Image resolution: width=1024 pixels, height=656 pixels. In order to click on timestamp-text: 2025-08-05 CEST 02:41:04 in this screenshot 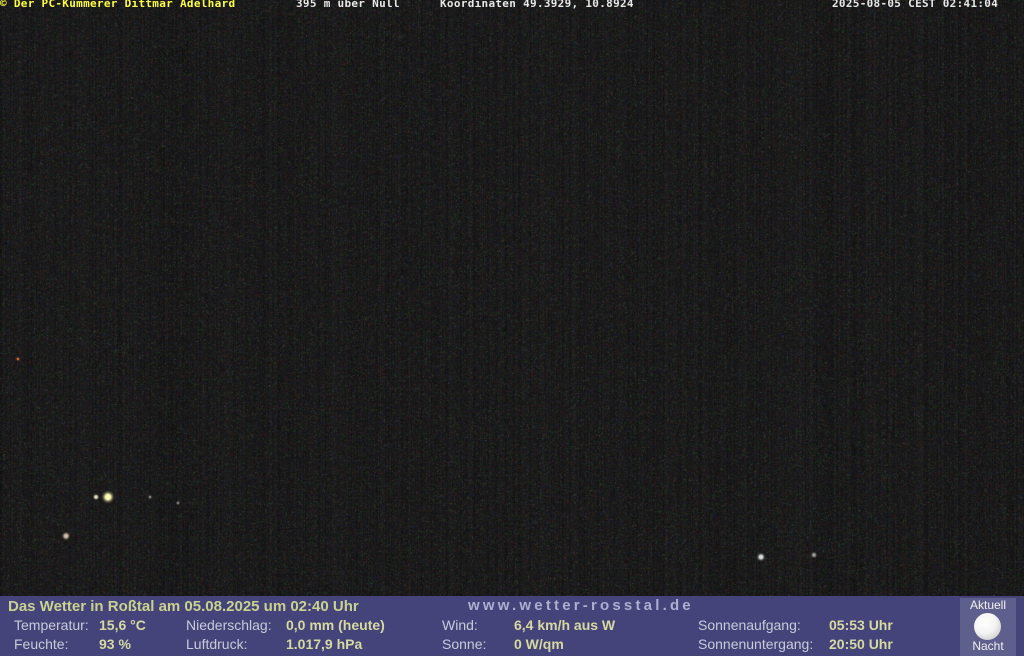, I will do `click(915, 5)`.